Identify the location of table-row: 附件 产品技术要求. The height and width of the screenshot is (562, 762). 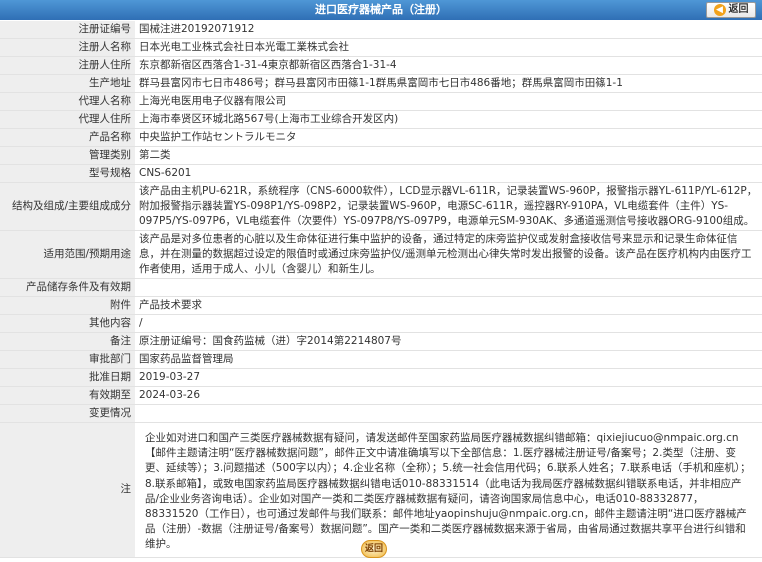
(381, 305).